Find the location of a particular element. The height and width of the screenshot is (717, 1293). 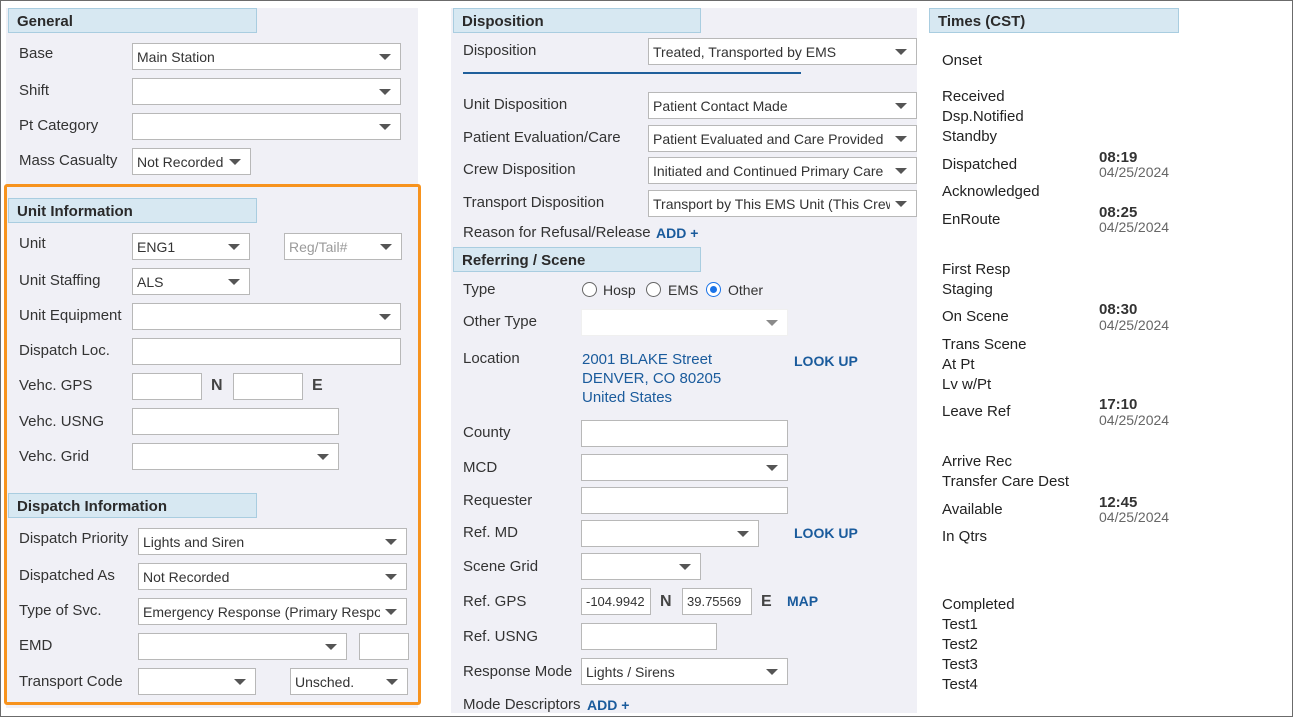

pt-category-select is located at coordinates (266, 126).